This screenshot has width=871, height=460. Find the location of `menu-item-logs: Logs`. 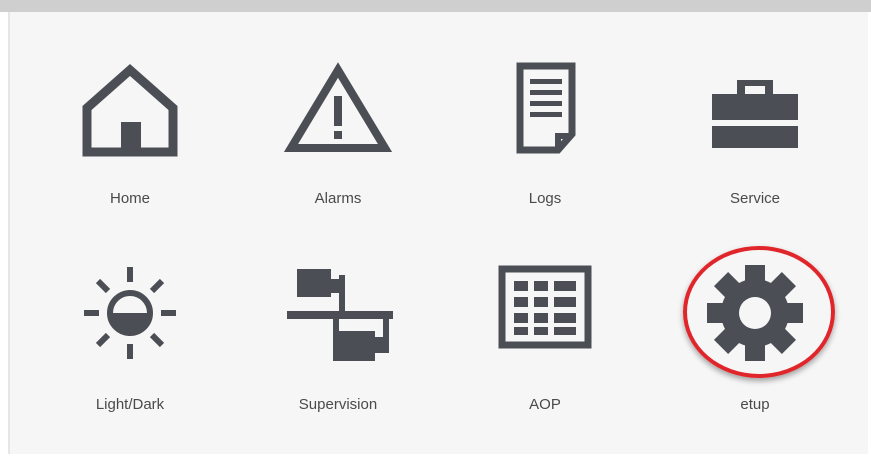

menu-item-logs: Logs is located at coordinates (545, 150).